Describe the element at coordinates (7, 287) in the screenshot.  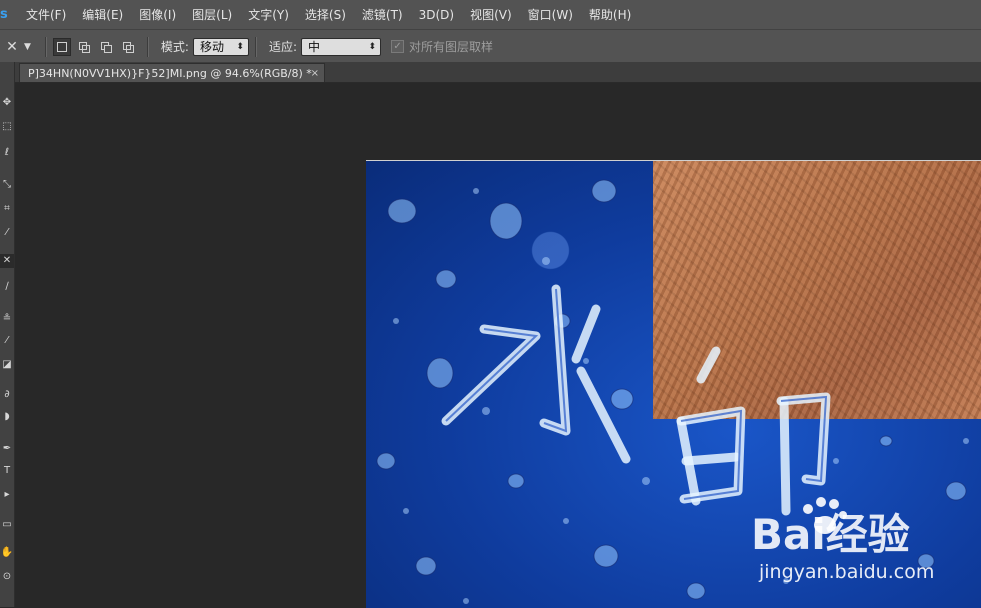
I see `brush-tool-icon: ∕` at that location.